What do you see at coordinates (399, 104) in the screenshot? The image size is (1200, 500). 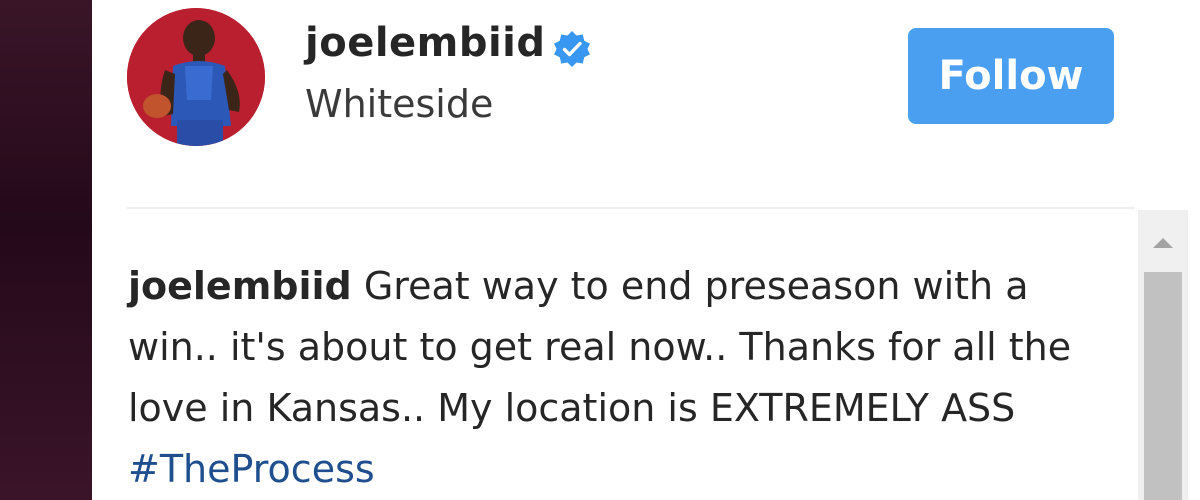 I see `post-location: Whiteside` at bounding box center [399, 104].